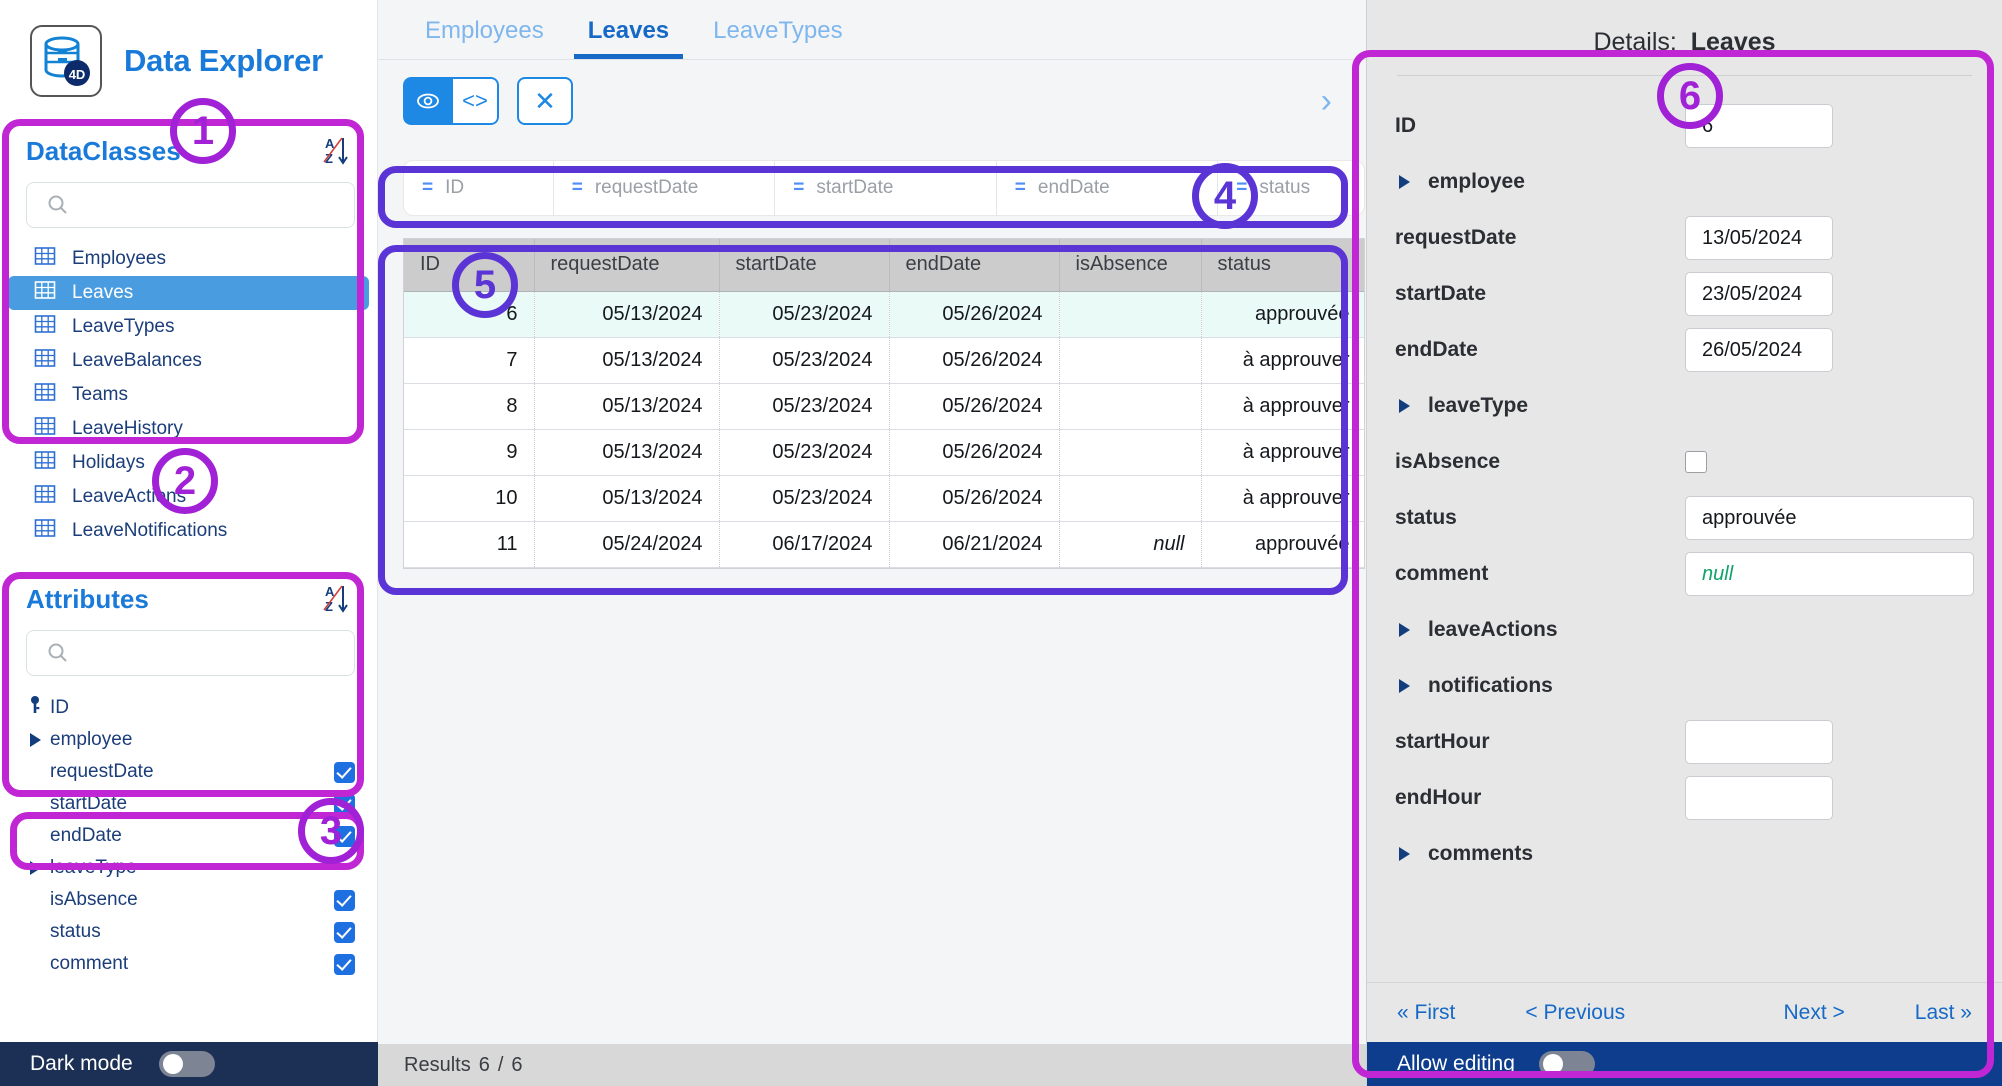  I want to click on dataclasses-search-box, so click(190, 205).